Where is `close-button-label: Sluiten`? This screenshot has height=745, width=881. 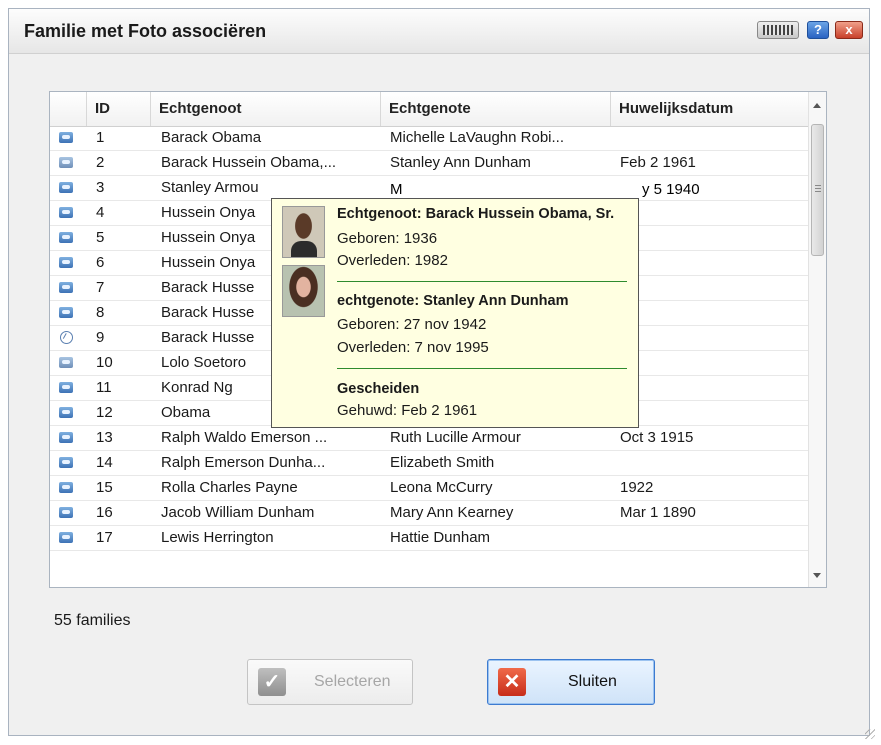
close-button-label: Sluiten is located at coordinates (592, 681).